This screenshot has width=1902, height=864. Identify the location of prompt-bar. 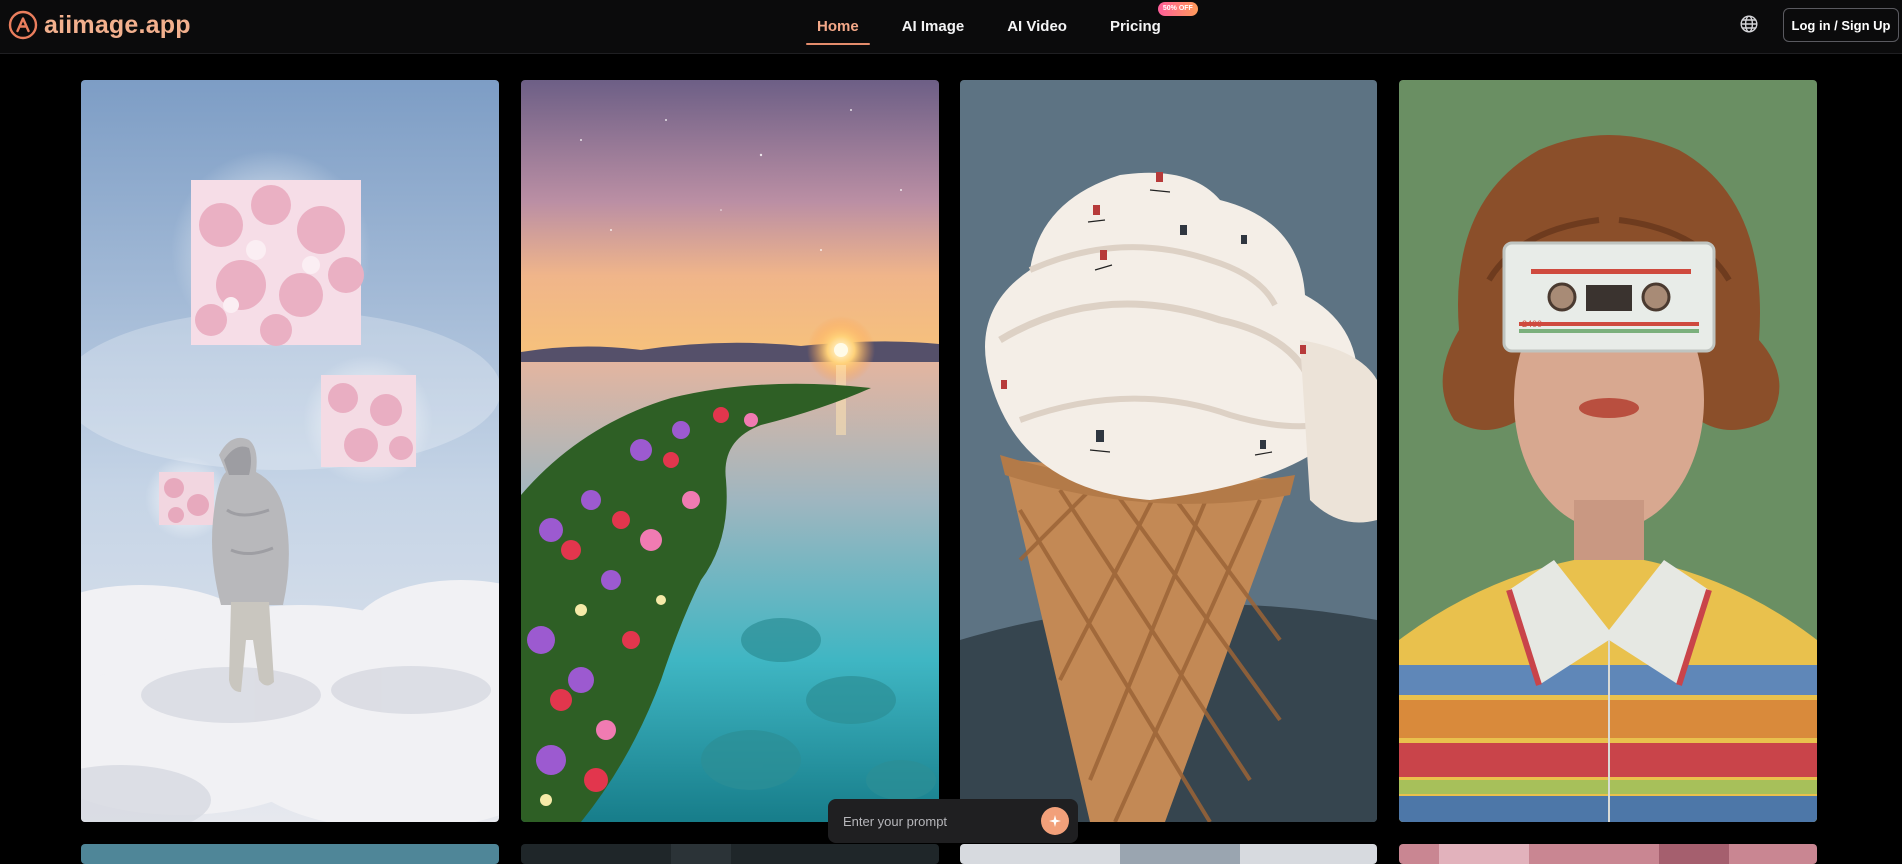
(953, 821).